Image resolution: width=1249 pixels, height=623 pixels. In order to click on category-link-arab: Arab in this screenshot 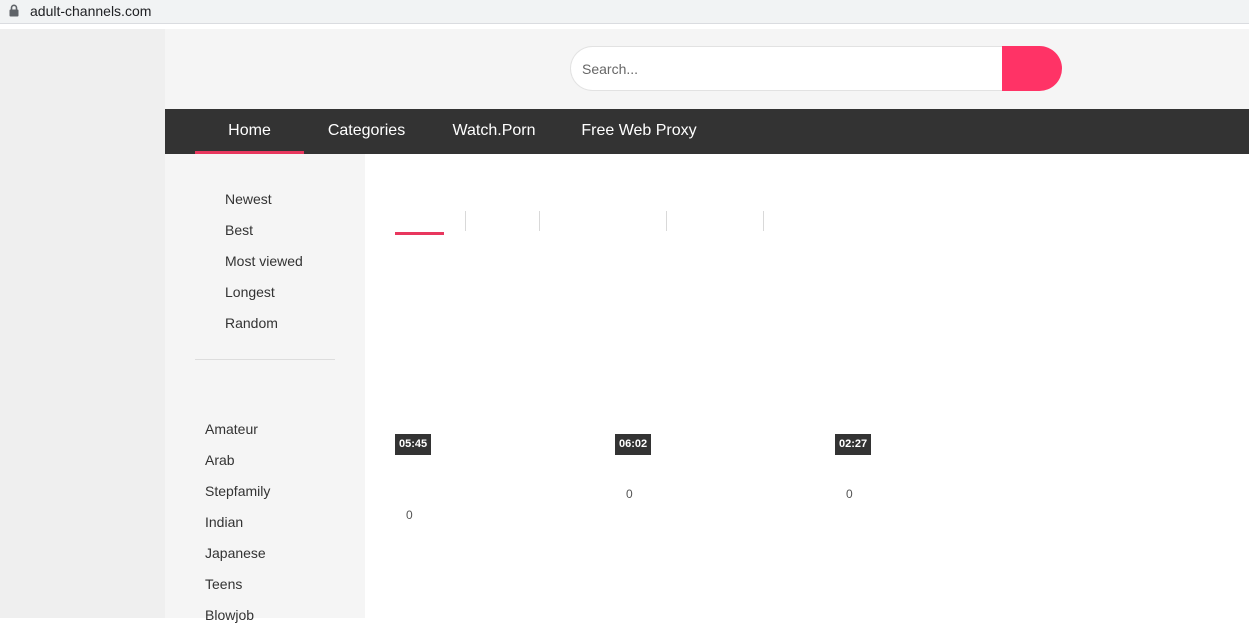, I will do `click(220, 460)`.